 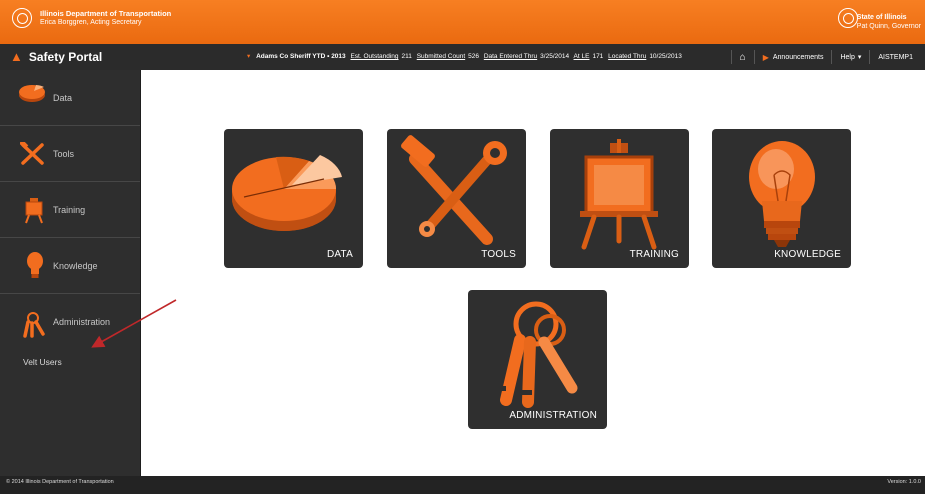 I want to click on user-menu: AISTEMP1, so click(x=895, y=57).